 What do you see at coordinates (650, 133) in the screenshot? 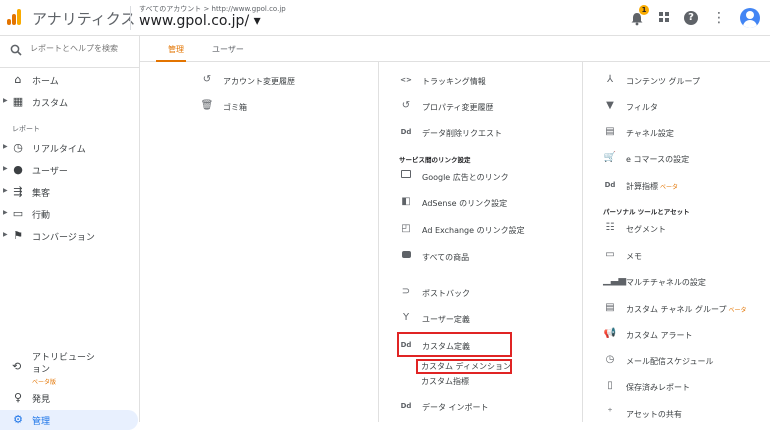
I see `link-label: チャネル設定` at bounding box center [650, 133].